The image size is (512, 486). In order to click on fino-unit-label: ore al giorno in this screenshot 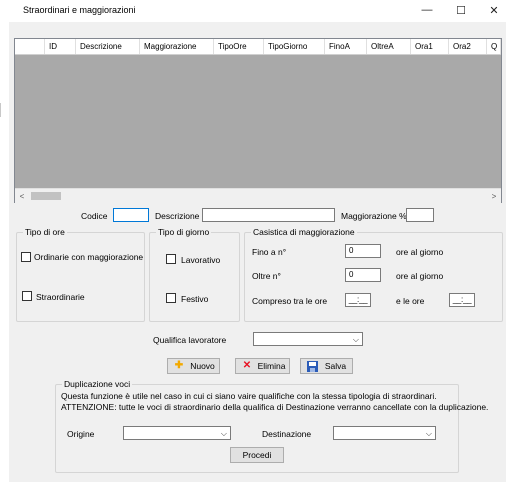, I will do `click(420, 252)`.